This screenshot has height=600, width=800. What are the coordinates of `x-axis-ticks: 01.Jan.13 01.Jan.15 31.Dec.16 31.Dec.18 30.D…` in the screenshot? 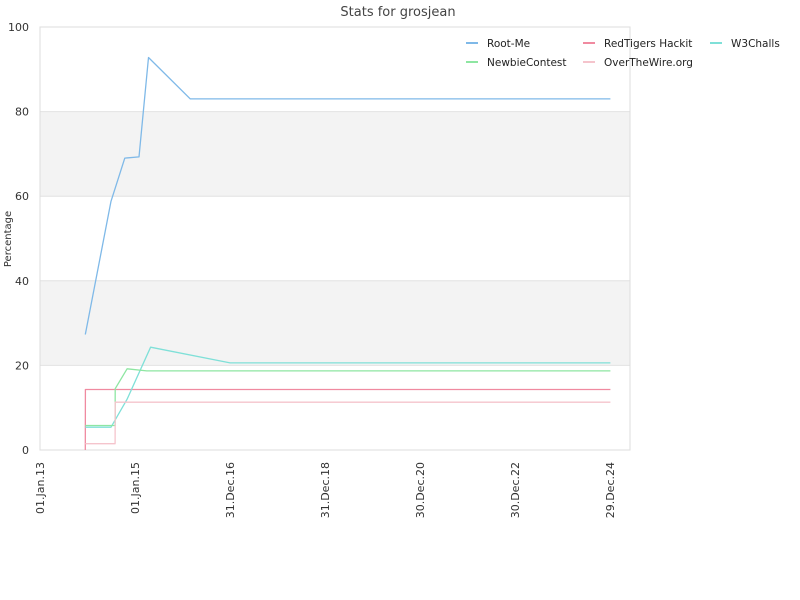 It's located at (325, 490).